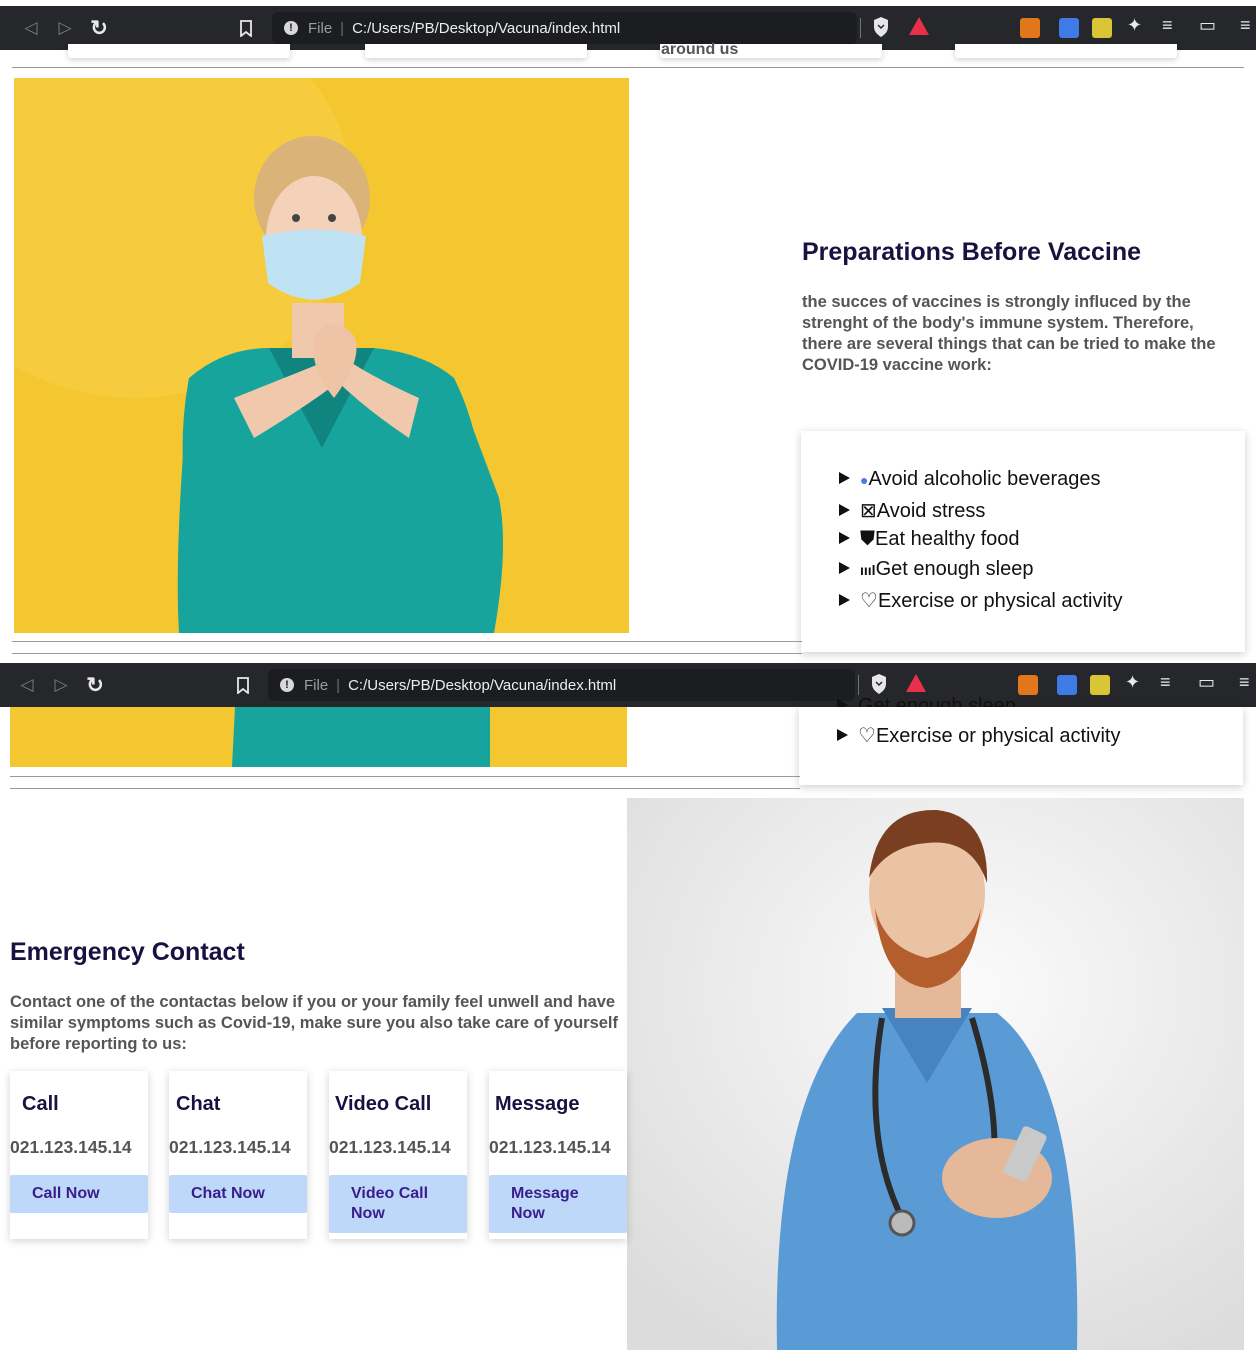 This screenshot has height=1350, width=1256. Describe the element at coordinates (868, 511) in the screenshot. I see `boxed-x-icon: ⊠` at that location.